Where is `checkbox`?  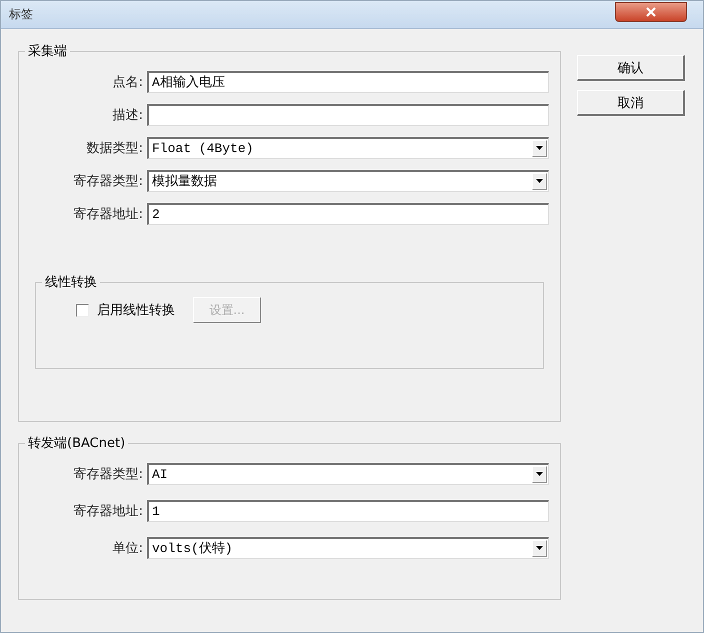
checkbox is located at coordinates (82, 310).